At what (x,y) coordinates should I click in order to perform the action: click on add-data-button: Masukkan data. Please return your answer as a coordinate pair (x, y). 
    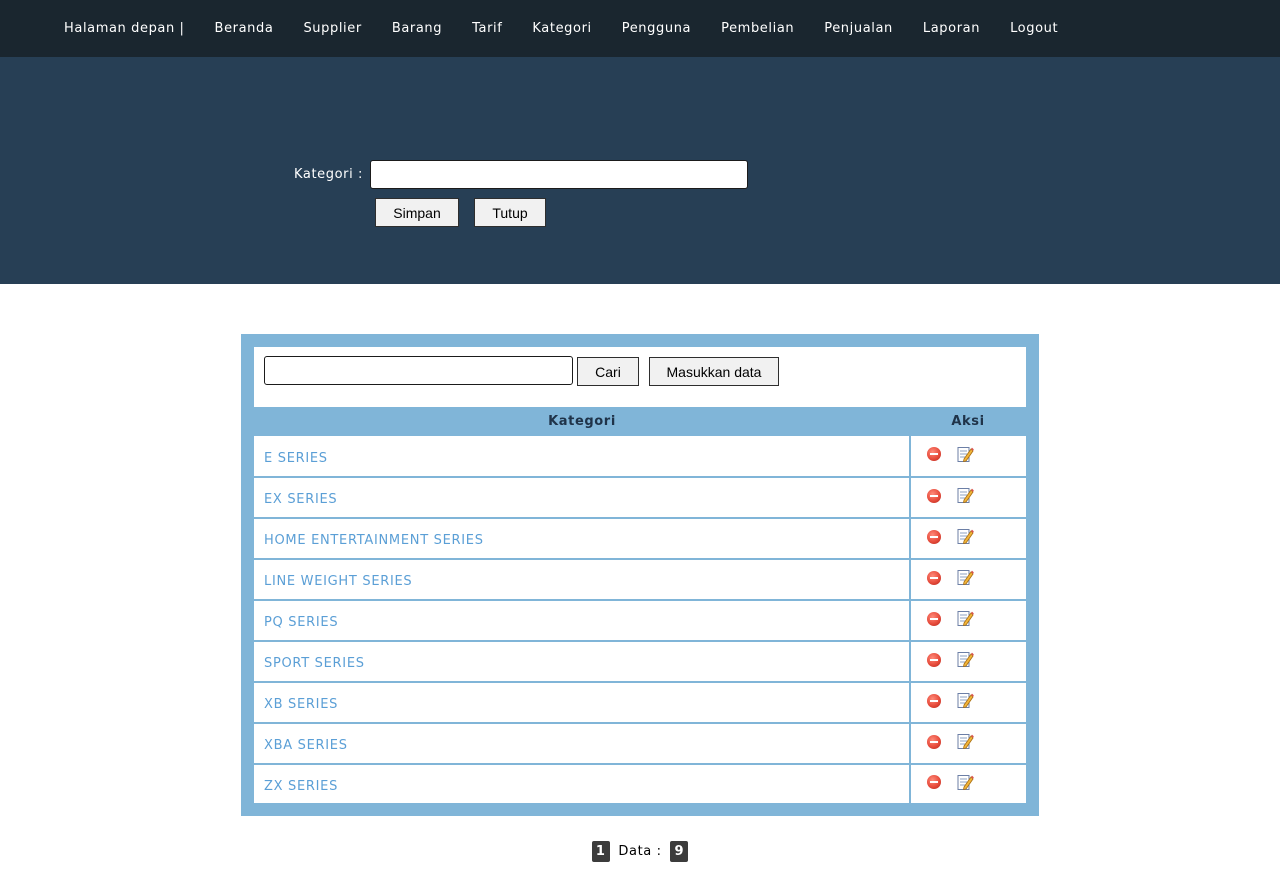
    Looking at the image, I should click on (714, 371).